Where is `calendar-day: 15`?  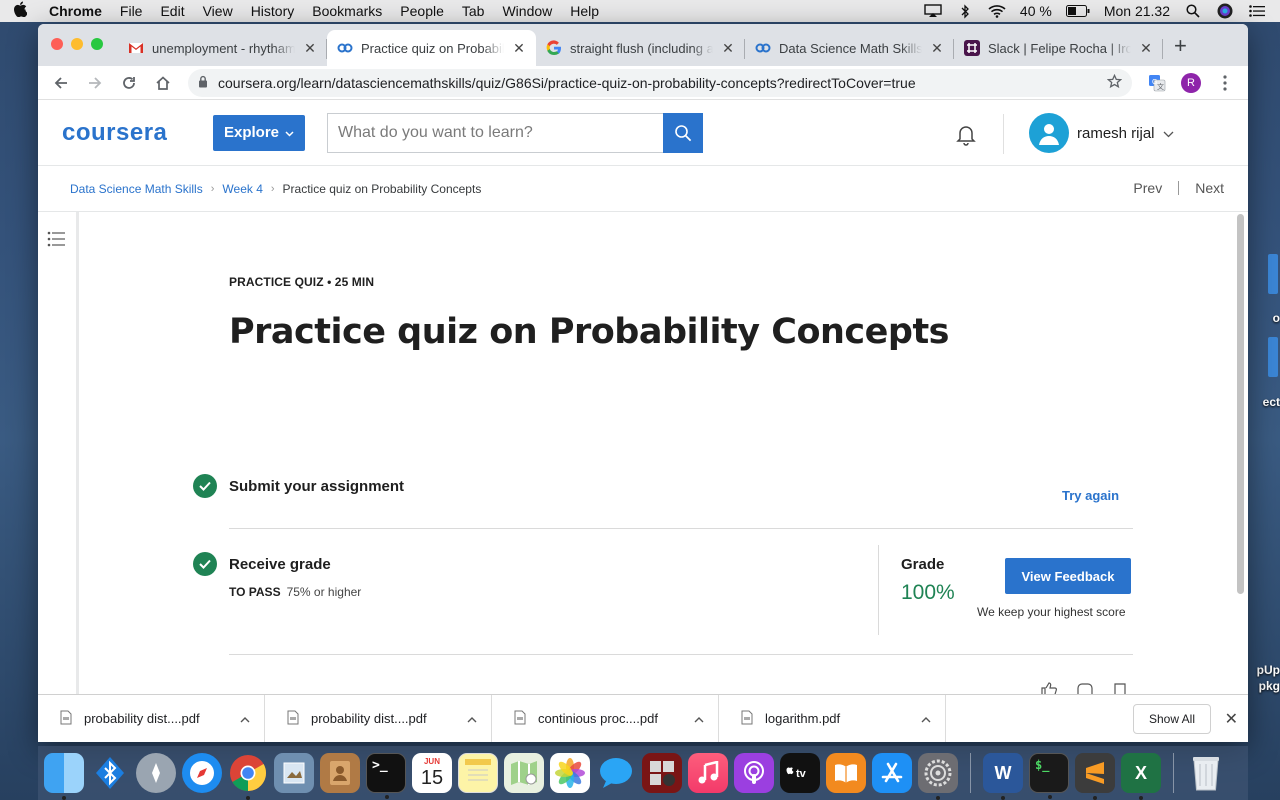 calendar-day: 15 is located at coordinates (432, 778).